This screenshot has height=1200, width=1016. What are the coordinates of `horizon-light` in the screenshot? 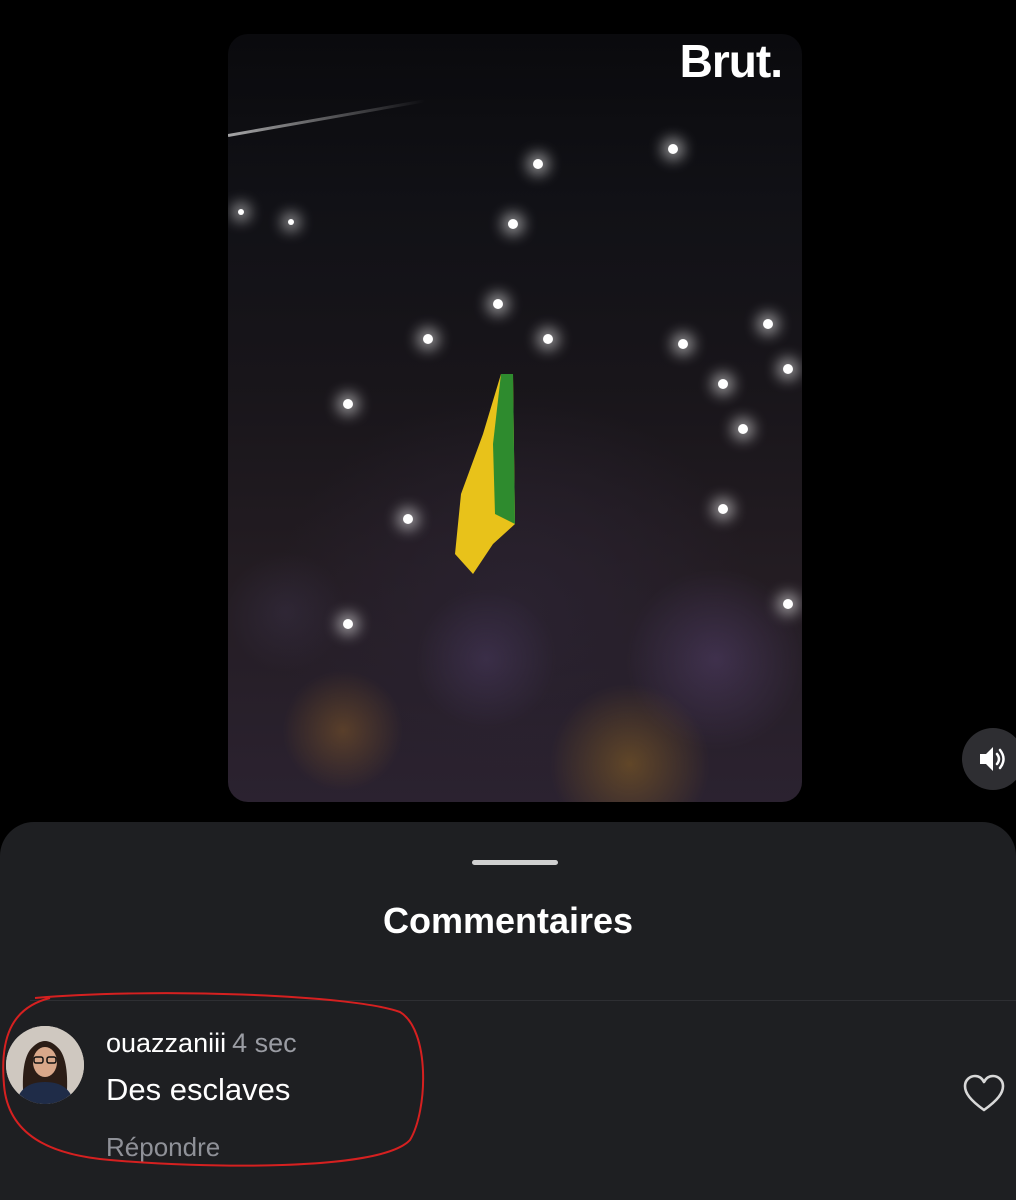 It's located at (327, 118).